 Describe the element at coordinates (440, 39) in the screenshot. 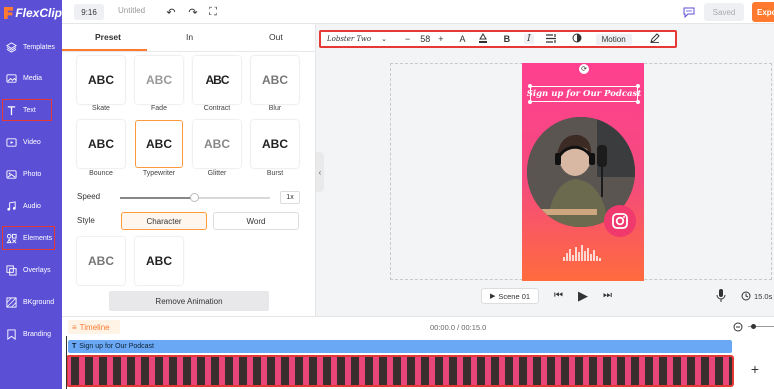

I see `font-size-increase-button: +` at that location.